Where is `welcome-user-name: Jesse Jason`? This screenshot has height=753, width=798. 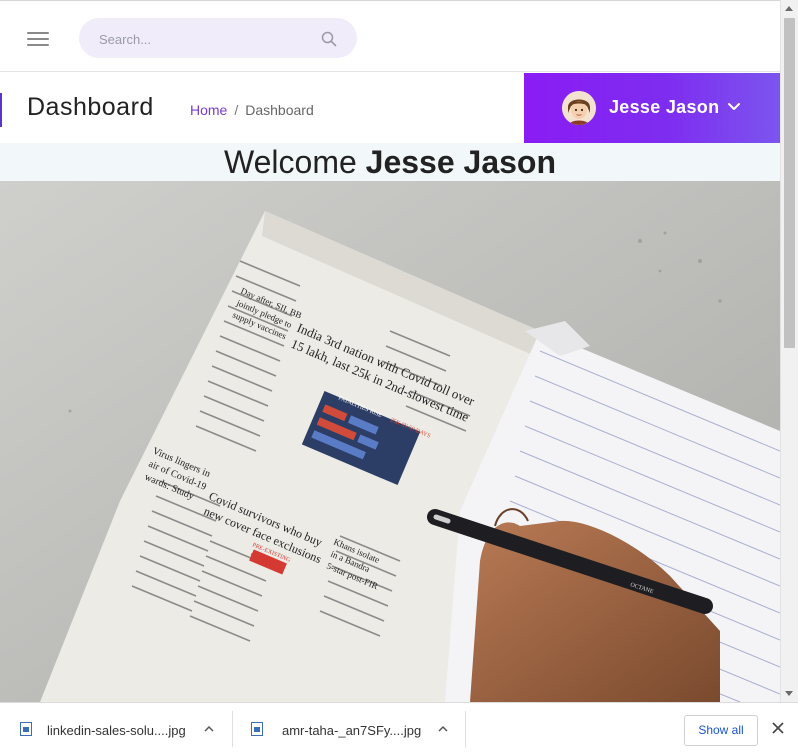 welcome-user-name: Jesse Jason is located at coordinates (461, 162).